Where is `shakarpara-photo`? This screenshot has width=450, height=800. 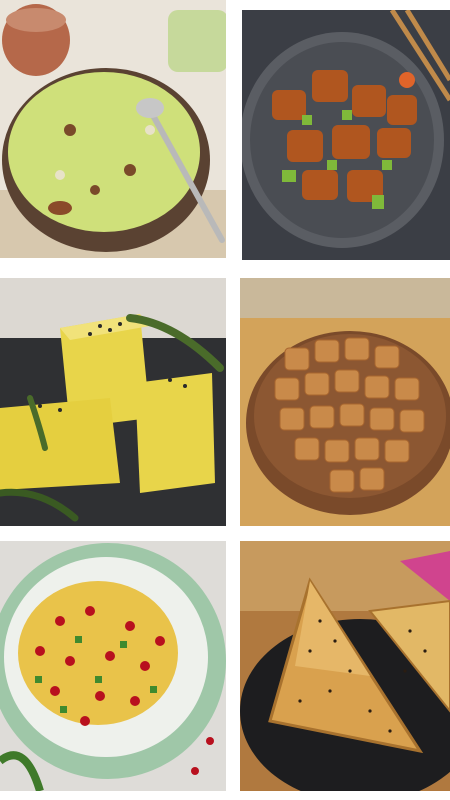 shakarpara-photo is located at coordinates (345, 402).